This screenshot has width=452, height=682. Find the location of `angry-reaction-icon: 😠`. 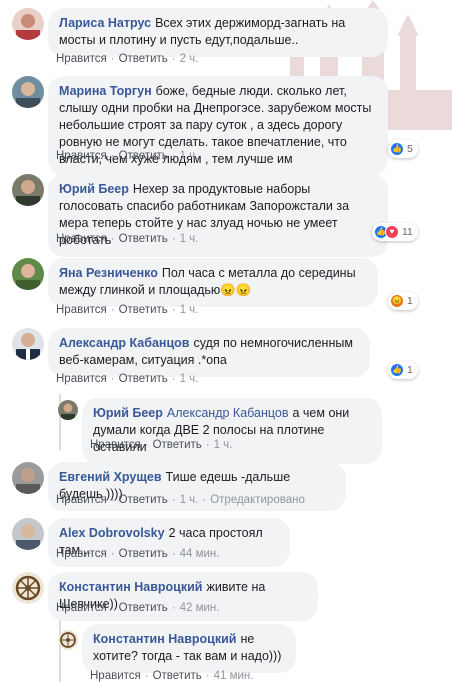

angry-reaction-icon: 😠 is located at coordinates (397, 301).